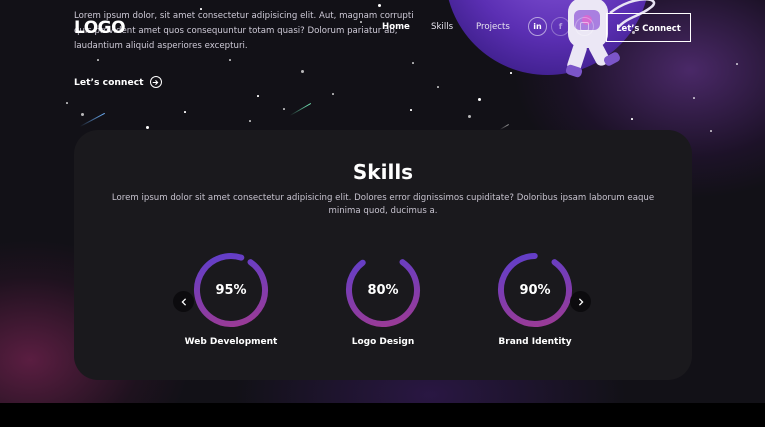  Describe the element at coordinates (383, 172) in the screenshot. I see `skills-title: Skills` at that location.